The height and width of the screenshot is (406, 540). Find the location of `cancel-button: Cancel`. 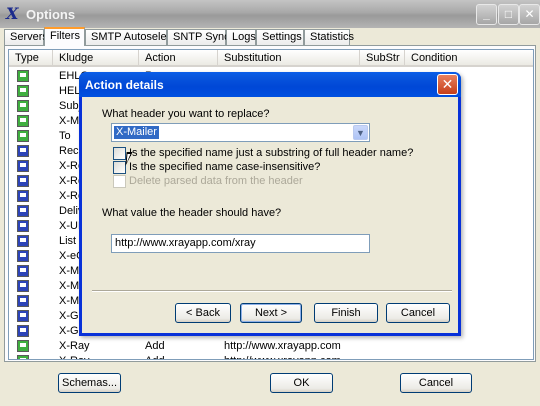

cancel-button: Cancel is located at coordinates (436, 383).